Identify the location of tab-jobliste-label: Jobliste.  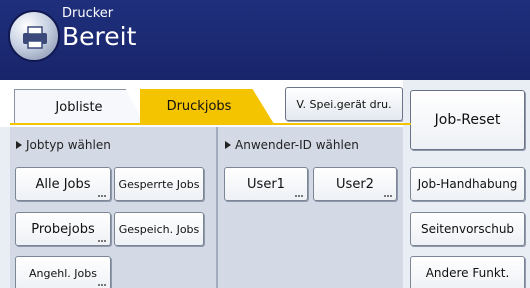
(79, 107).